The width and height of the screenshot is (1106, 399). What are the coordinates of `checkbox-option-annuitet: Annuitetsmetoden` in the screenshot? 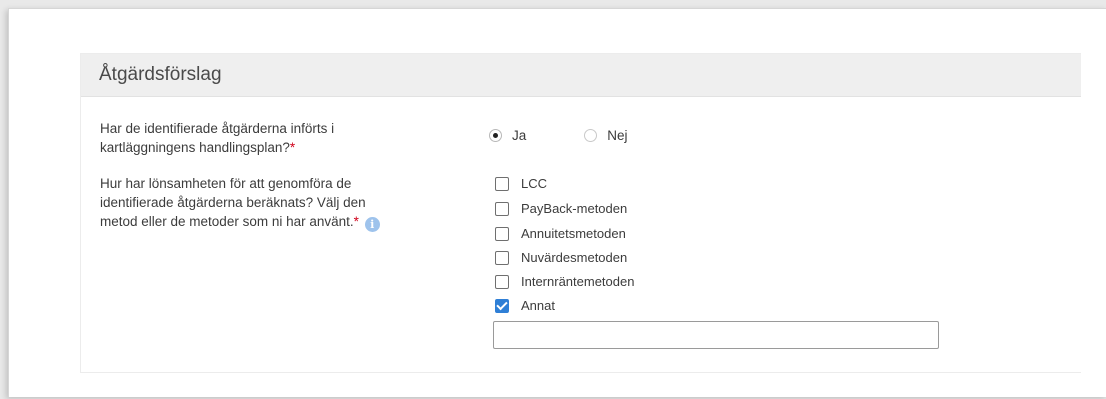 It's located at (560, 233).